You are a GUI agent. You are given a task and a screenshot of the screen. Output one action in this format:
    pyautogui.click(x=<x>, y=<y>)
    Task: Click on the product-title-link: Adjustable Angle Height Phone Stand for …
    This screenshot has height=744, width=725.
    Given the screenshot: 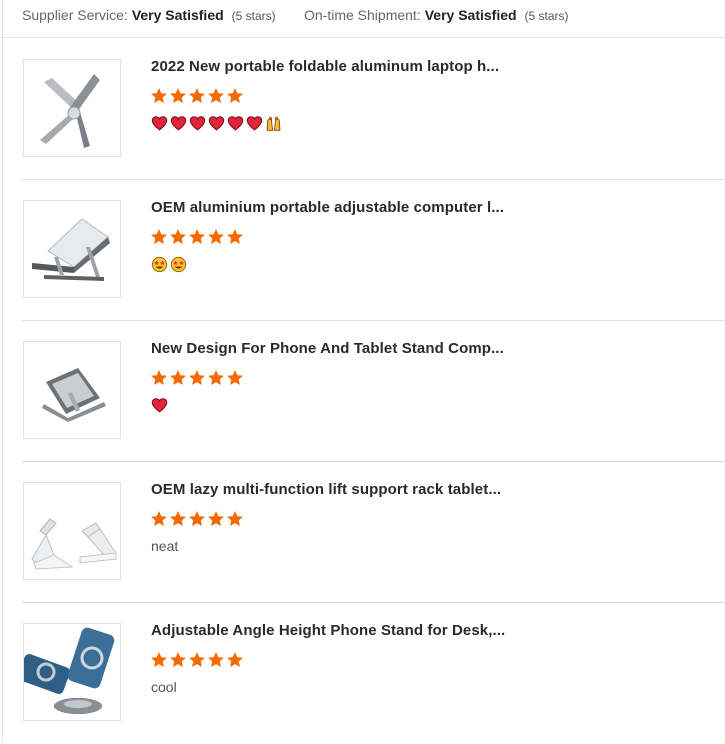 What is the action you would take?
    pyautogui.click(x=328, y=630)
    